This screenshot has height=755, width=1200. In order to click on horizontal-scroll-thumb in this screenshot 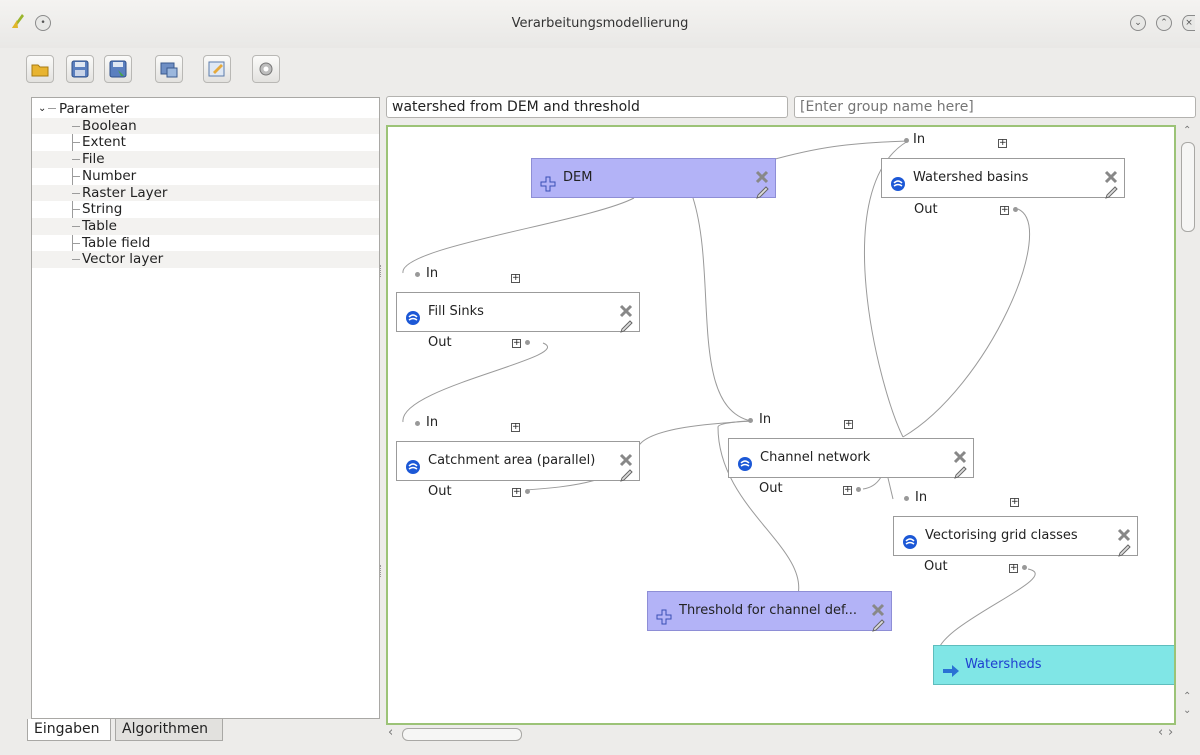, I will do `click(462, 734)`.